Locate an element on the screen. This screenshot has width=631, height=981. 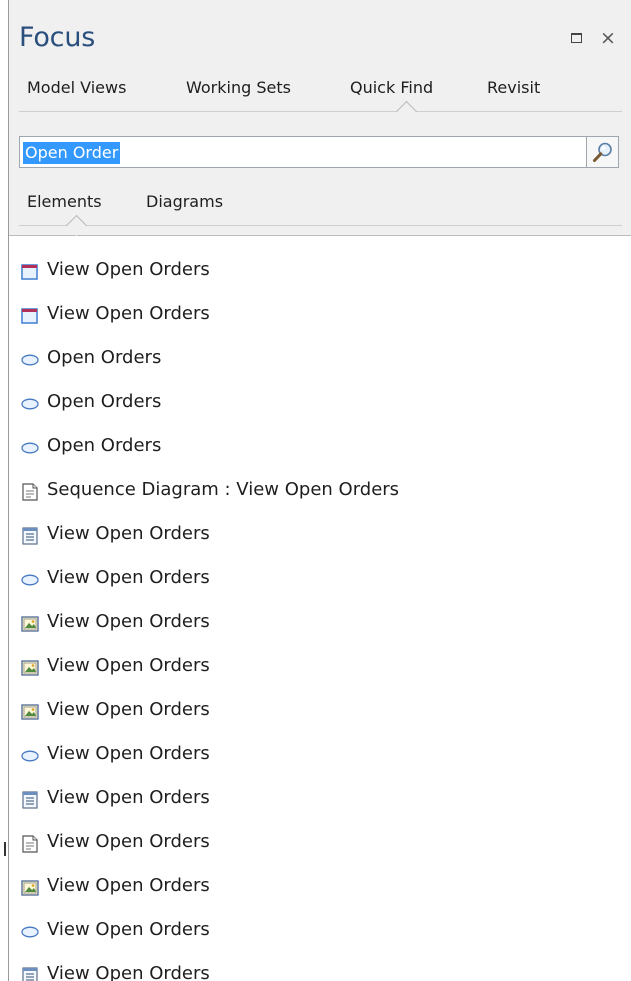
tab-elements: Elements is located at coordinates (64, 201).